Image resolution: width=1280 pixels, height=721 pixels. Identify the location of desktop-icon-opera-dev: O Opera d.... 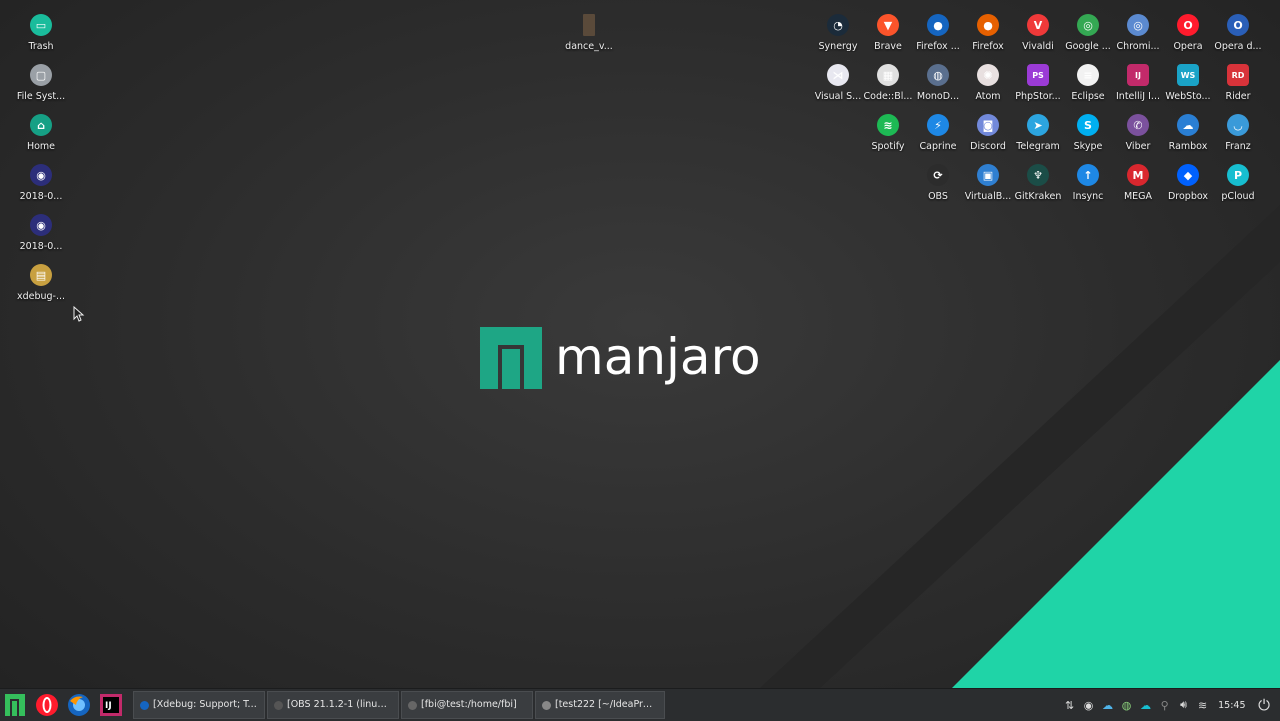
(1238, 33).